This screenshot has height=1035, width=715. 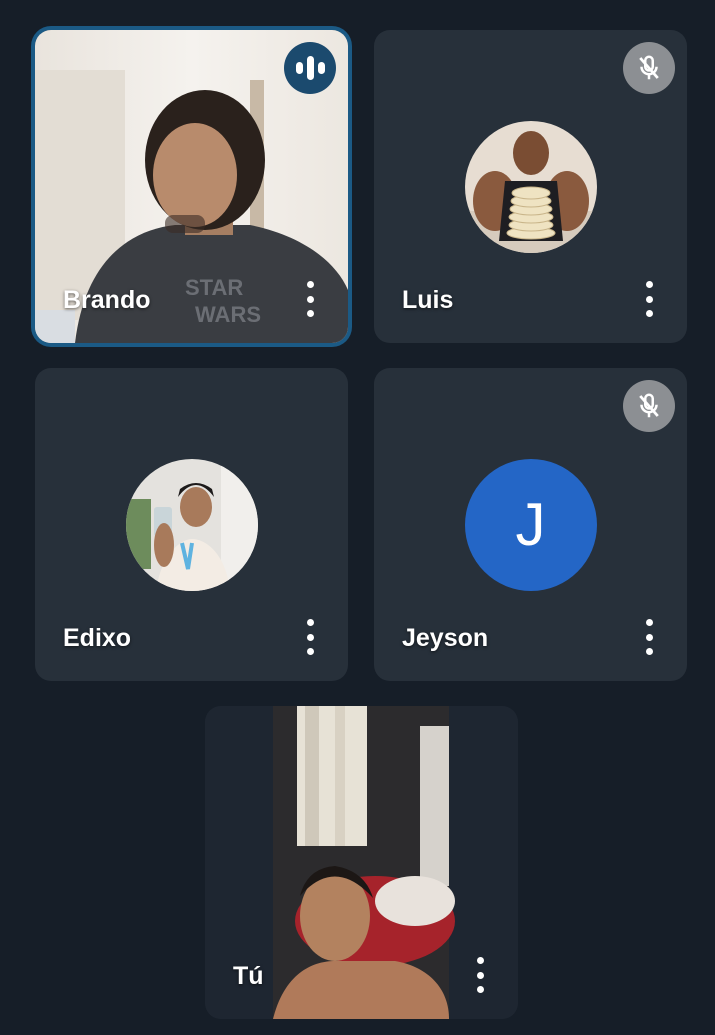 I want to click on svg-text: STAR, so click(x=214, y=287).